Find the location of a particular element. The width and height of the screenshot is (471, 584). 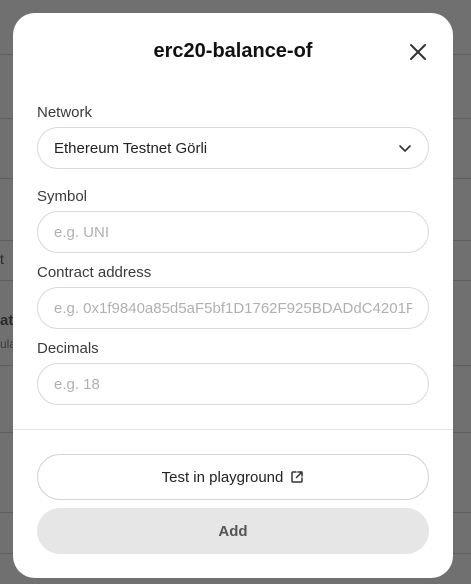

bg-fragment-2: at is located at coordinates (7, 320).